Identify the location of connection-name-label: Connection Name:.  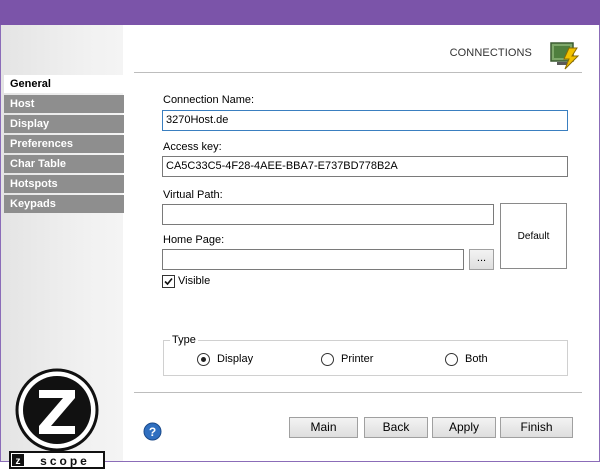
(209, 100).